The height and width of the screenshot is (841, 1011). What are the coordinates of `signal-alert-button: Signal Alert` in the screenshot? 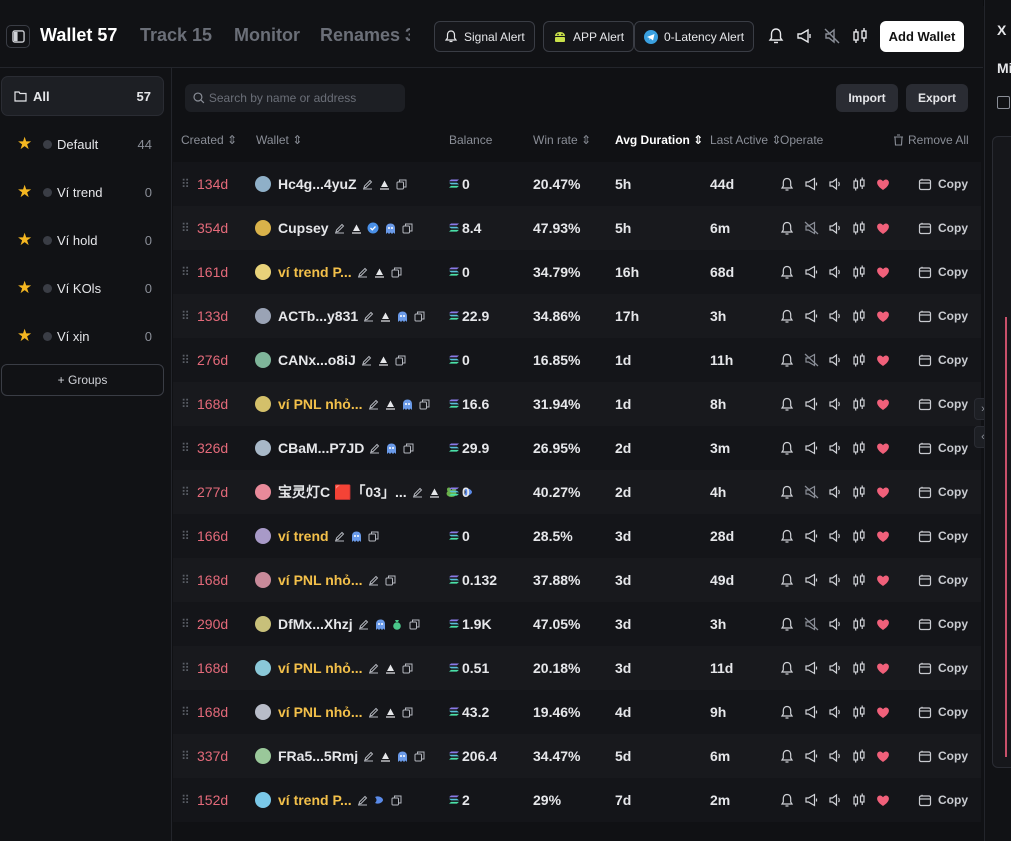 It's located at (484, 36).